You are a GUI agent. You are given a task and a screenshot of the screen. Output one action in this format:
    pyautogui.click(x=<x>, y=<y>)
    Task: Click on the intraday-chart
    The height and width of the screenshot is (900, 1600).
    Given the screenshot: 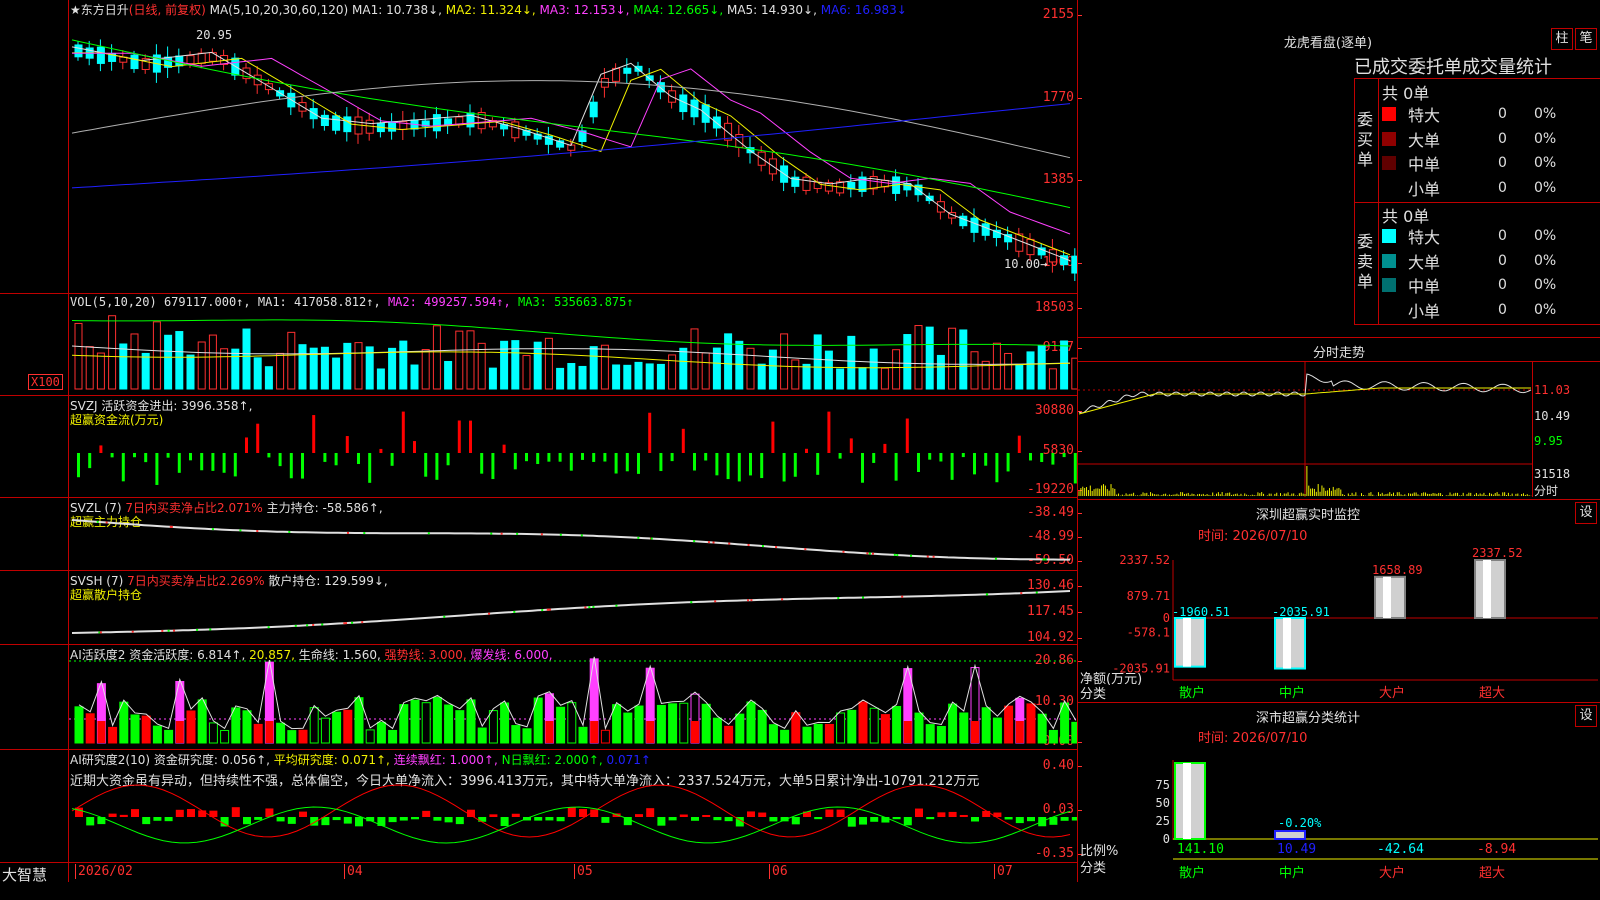 What is the action you would take?
    pyautogui.click(x=1305, y=429)
    